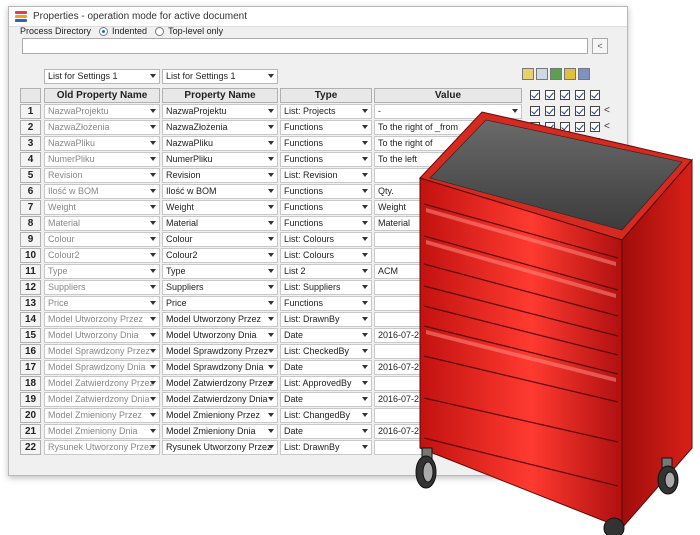 This screenshot has height=535, width=700. What do you see at coordinates (102, 255) in the screenshot?
I see `old-property-select: Colour2` at bounding box center [102, 255].